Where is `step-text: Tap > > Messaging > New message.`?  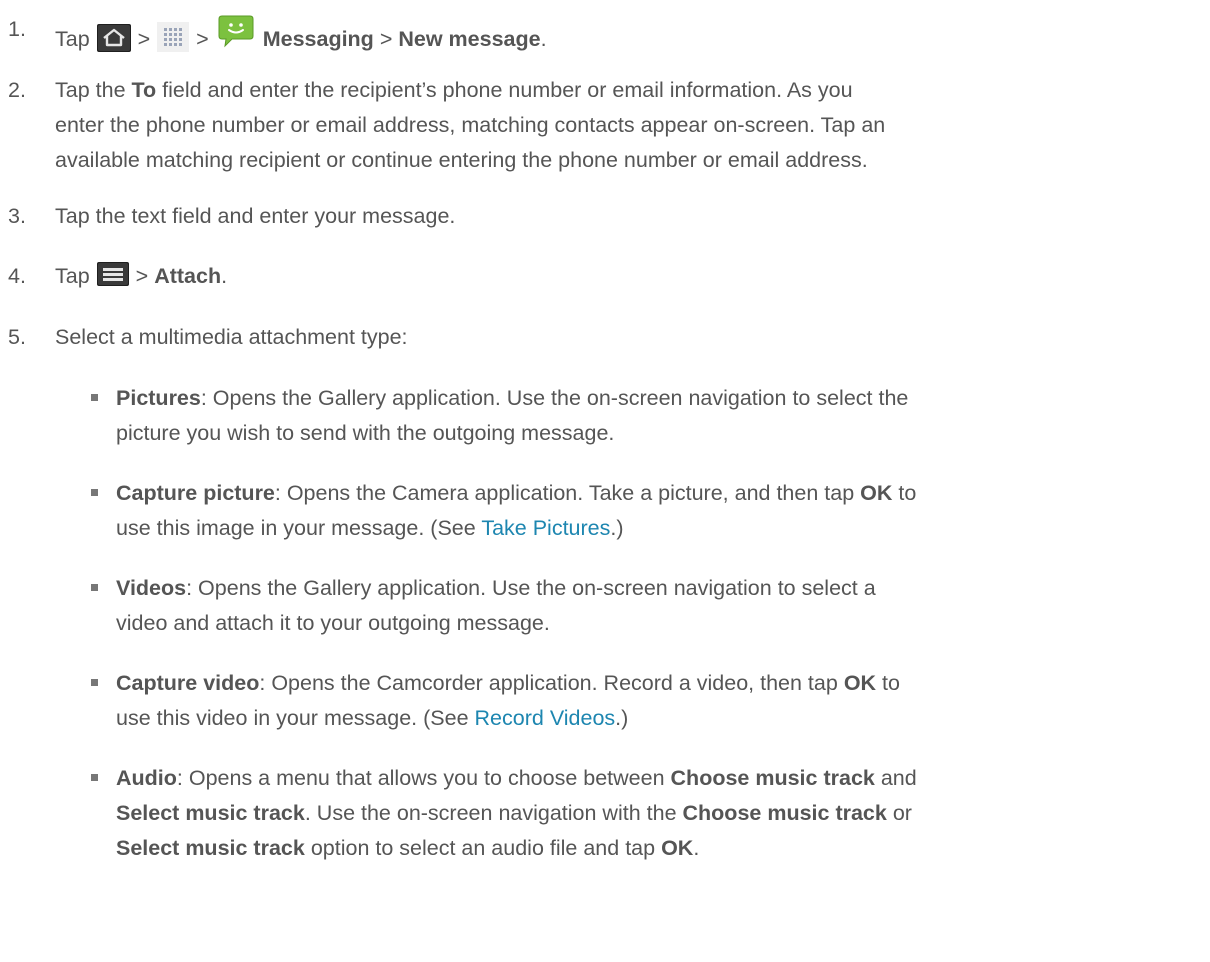
step-text: Tap > > Messaging > New message. is located at coordinates (617, 37).